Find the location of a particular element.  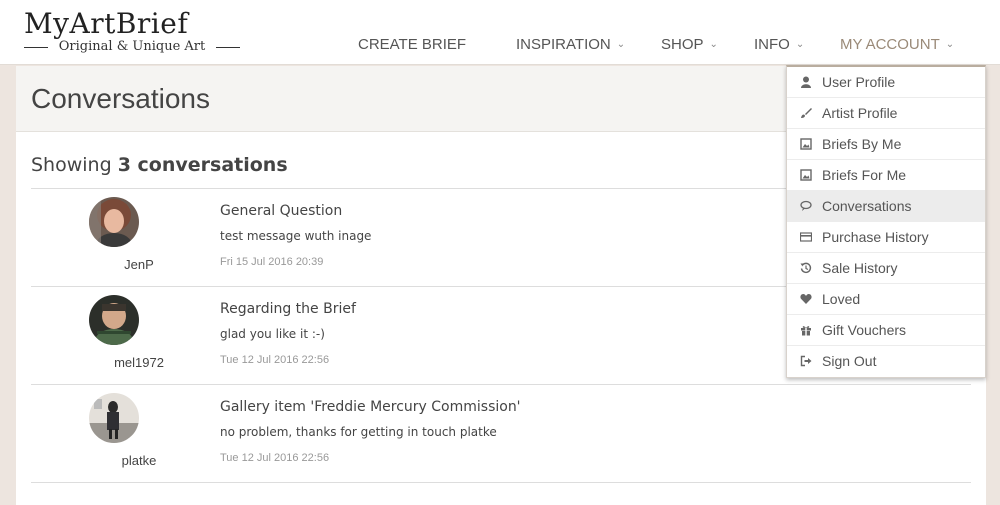

gift-icon is located at coordinates (806, 330).